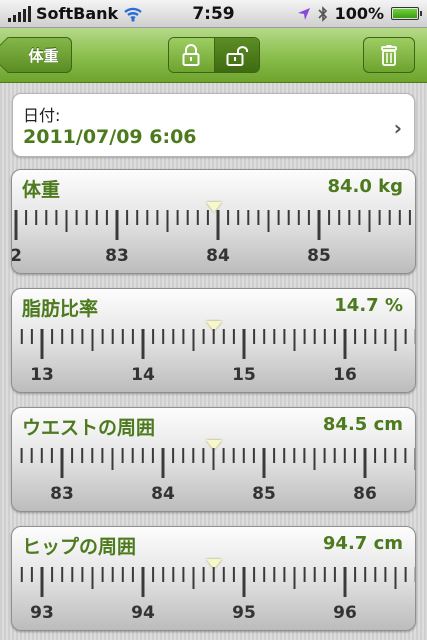 This screenshot has width=427, height=640. Describe the element at coordinates (42, 115) in the screenshot. I see `date-label: 日付:` at that location.